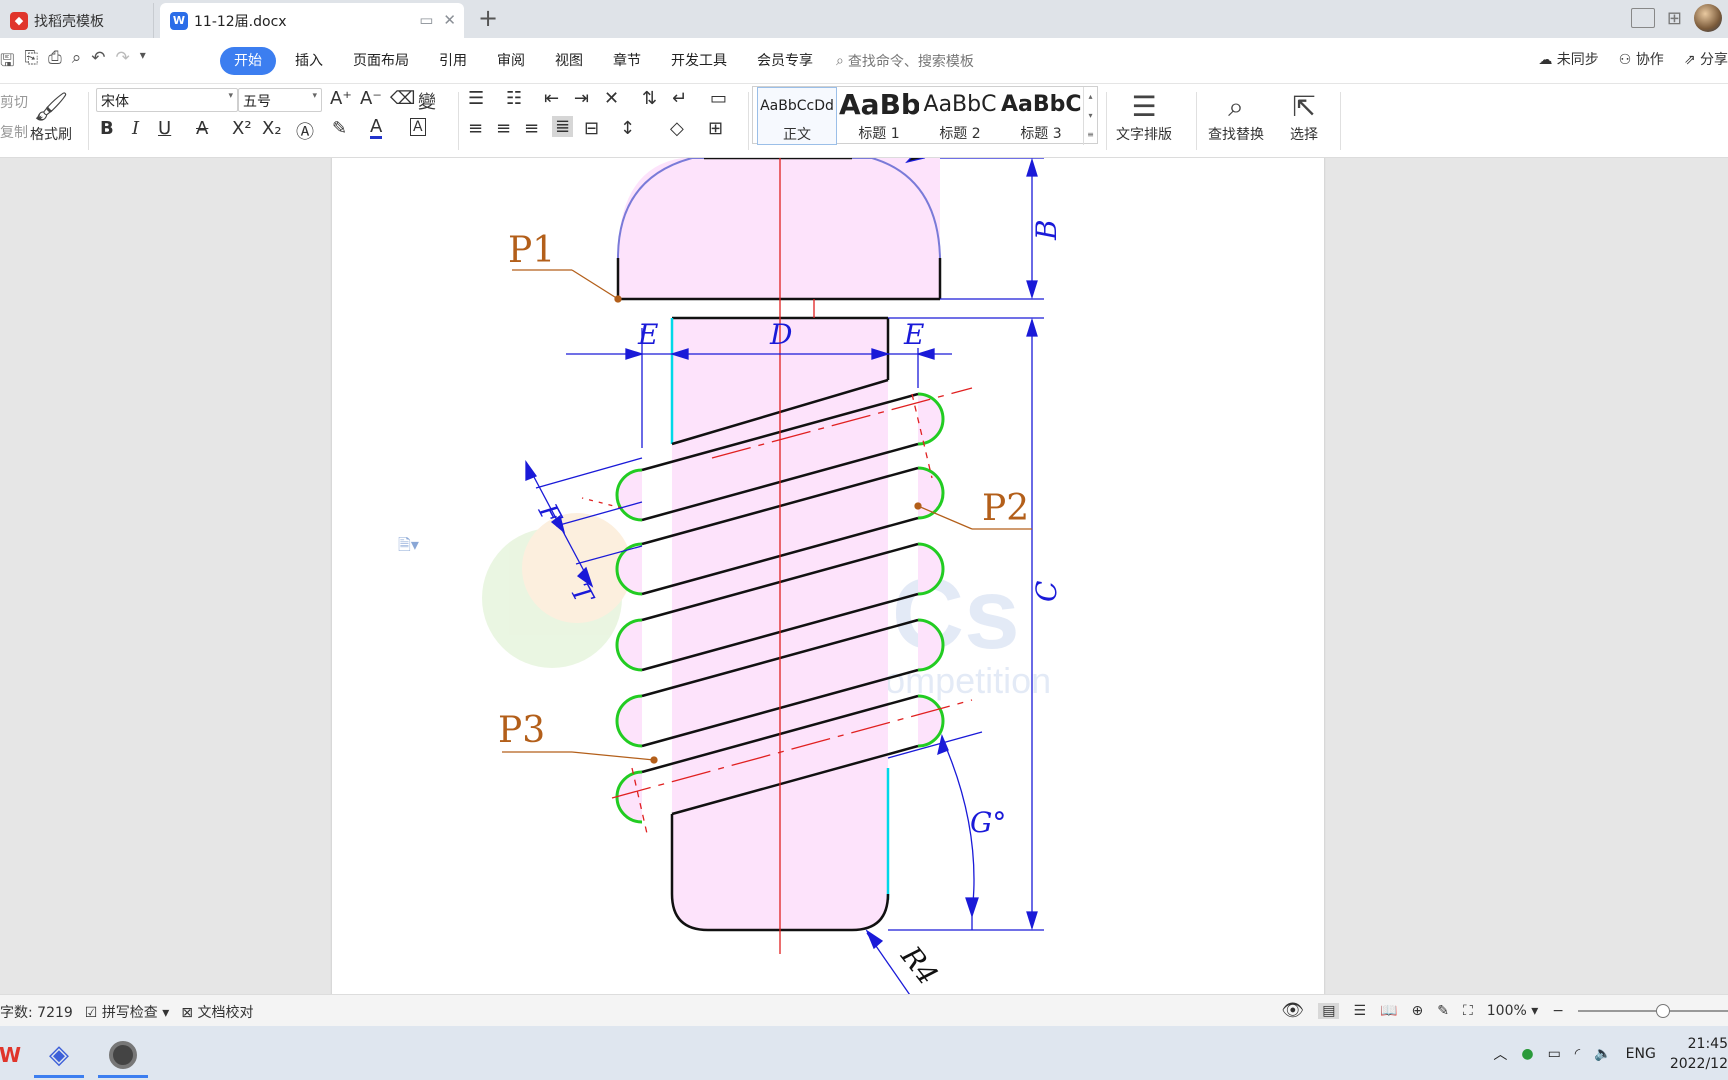  Describe the element at coordinates (77, 20) in the screenshot. I see `tab-docer-templates: ◆ 找稻壳模板` at that location.